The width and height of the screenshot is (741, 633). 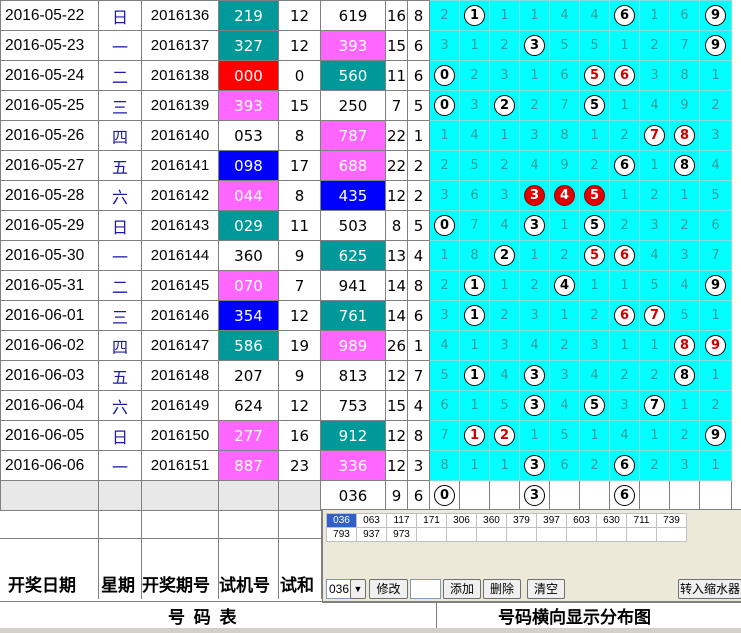 I want to click on number-list-item: 063, so click(x=371, y=520).